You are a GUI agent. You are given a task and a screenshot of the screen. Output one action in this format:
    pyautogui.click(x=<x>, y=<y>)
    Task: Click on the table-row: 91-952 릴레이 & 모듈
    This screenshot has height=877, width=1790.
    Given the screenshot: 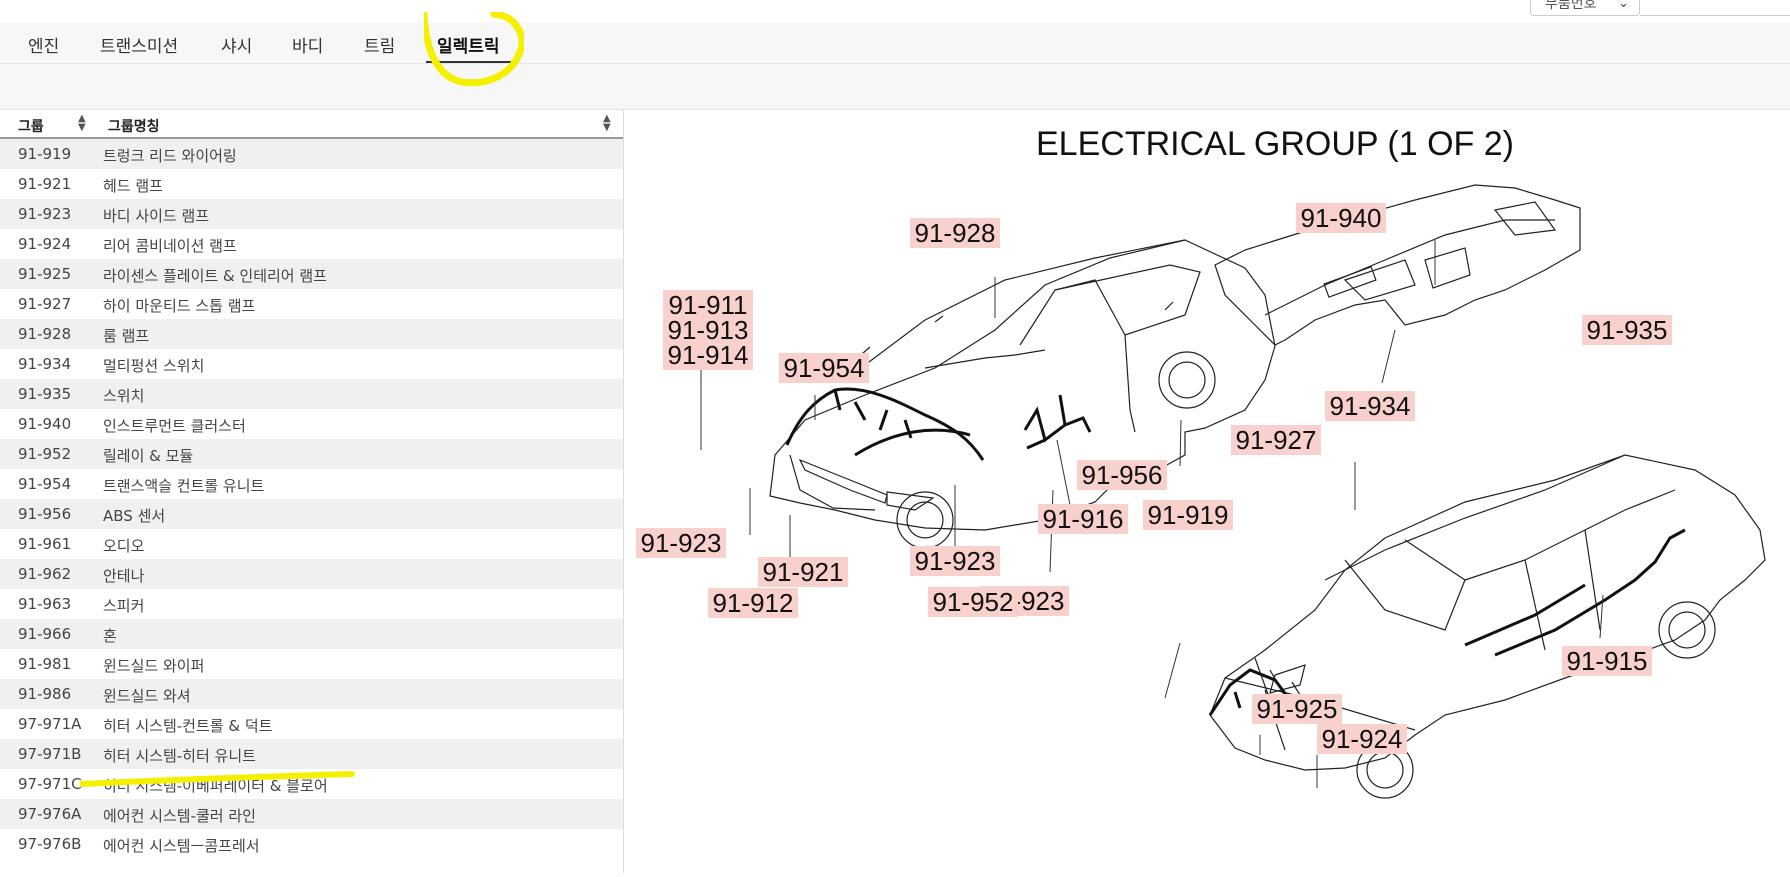 What is the action you would take?
    pyautogui.click(x=311, y=454)
    